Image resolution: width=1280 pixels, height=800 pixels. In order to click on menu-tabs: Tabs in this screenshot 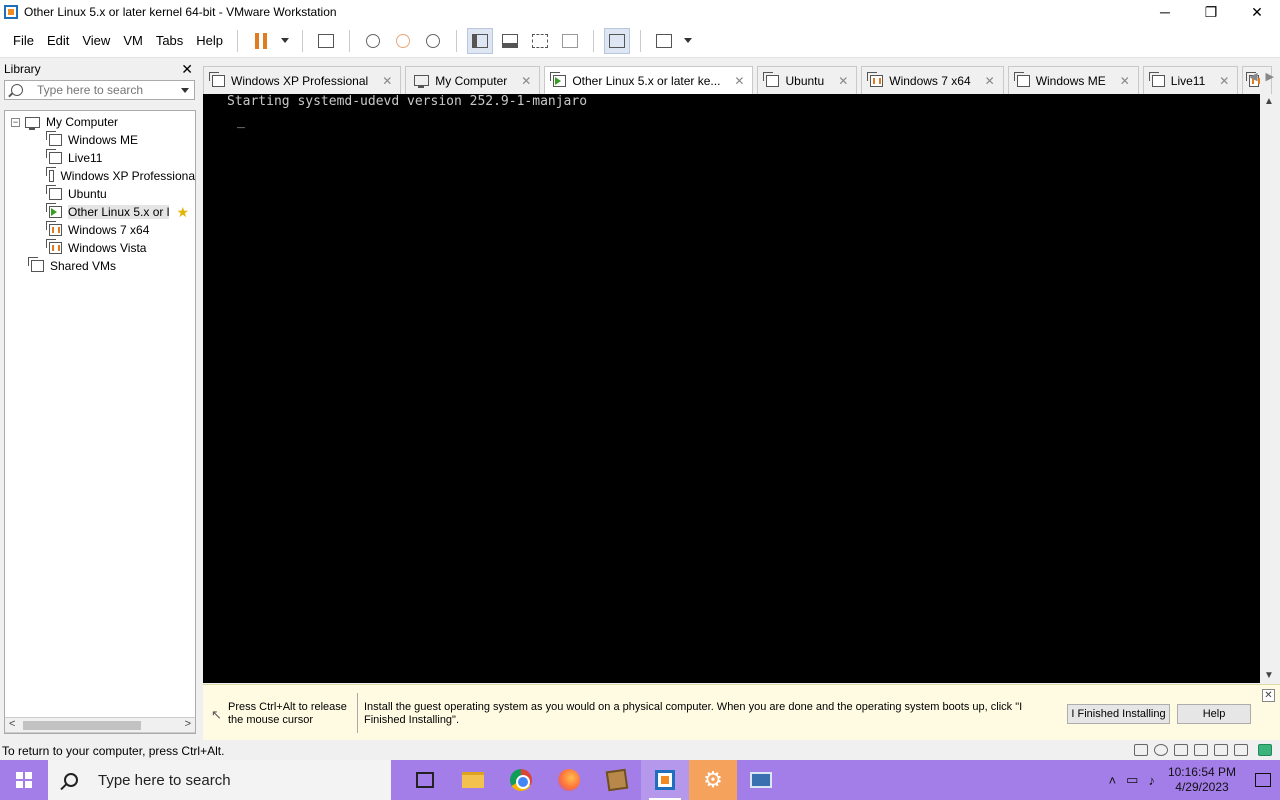, I will do `click(169, 41)`.